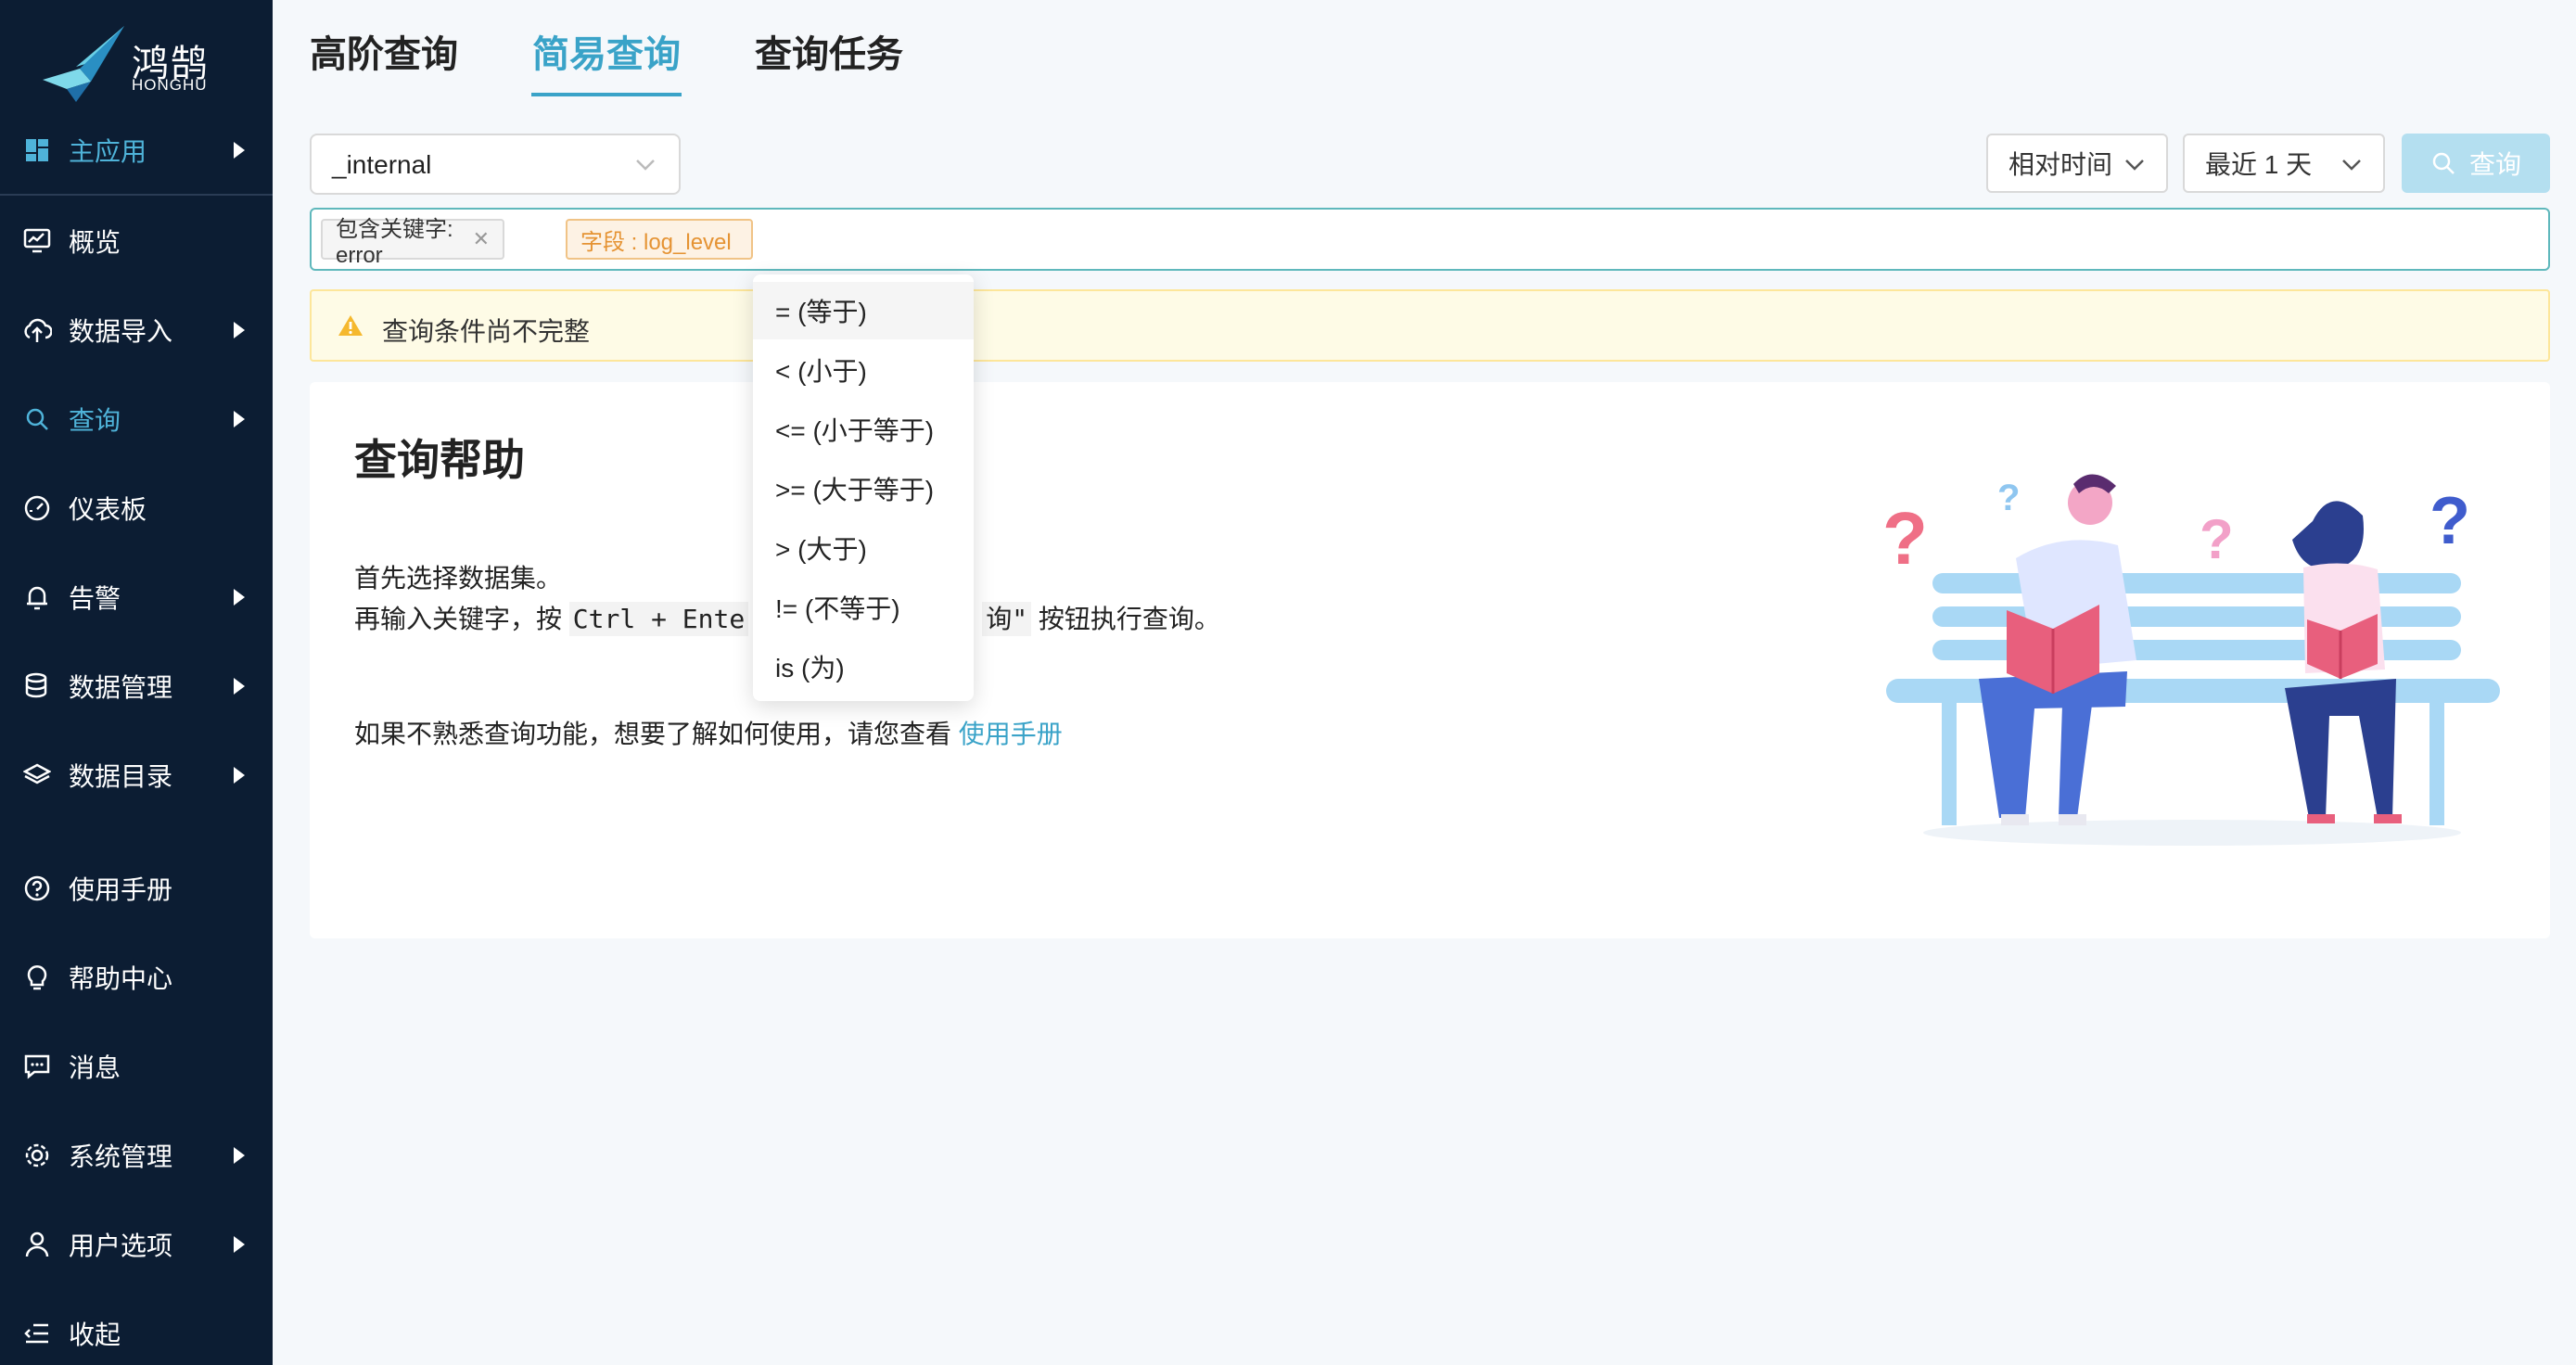 The height and width of the screenshot is (1365, 2576). What do you see at coordinates (121, 687) in the screenshot?
I see `sidebar-item-label: 数据管理` at bounding box center [121, 687].